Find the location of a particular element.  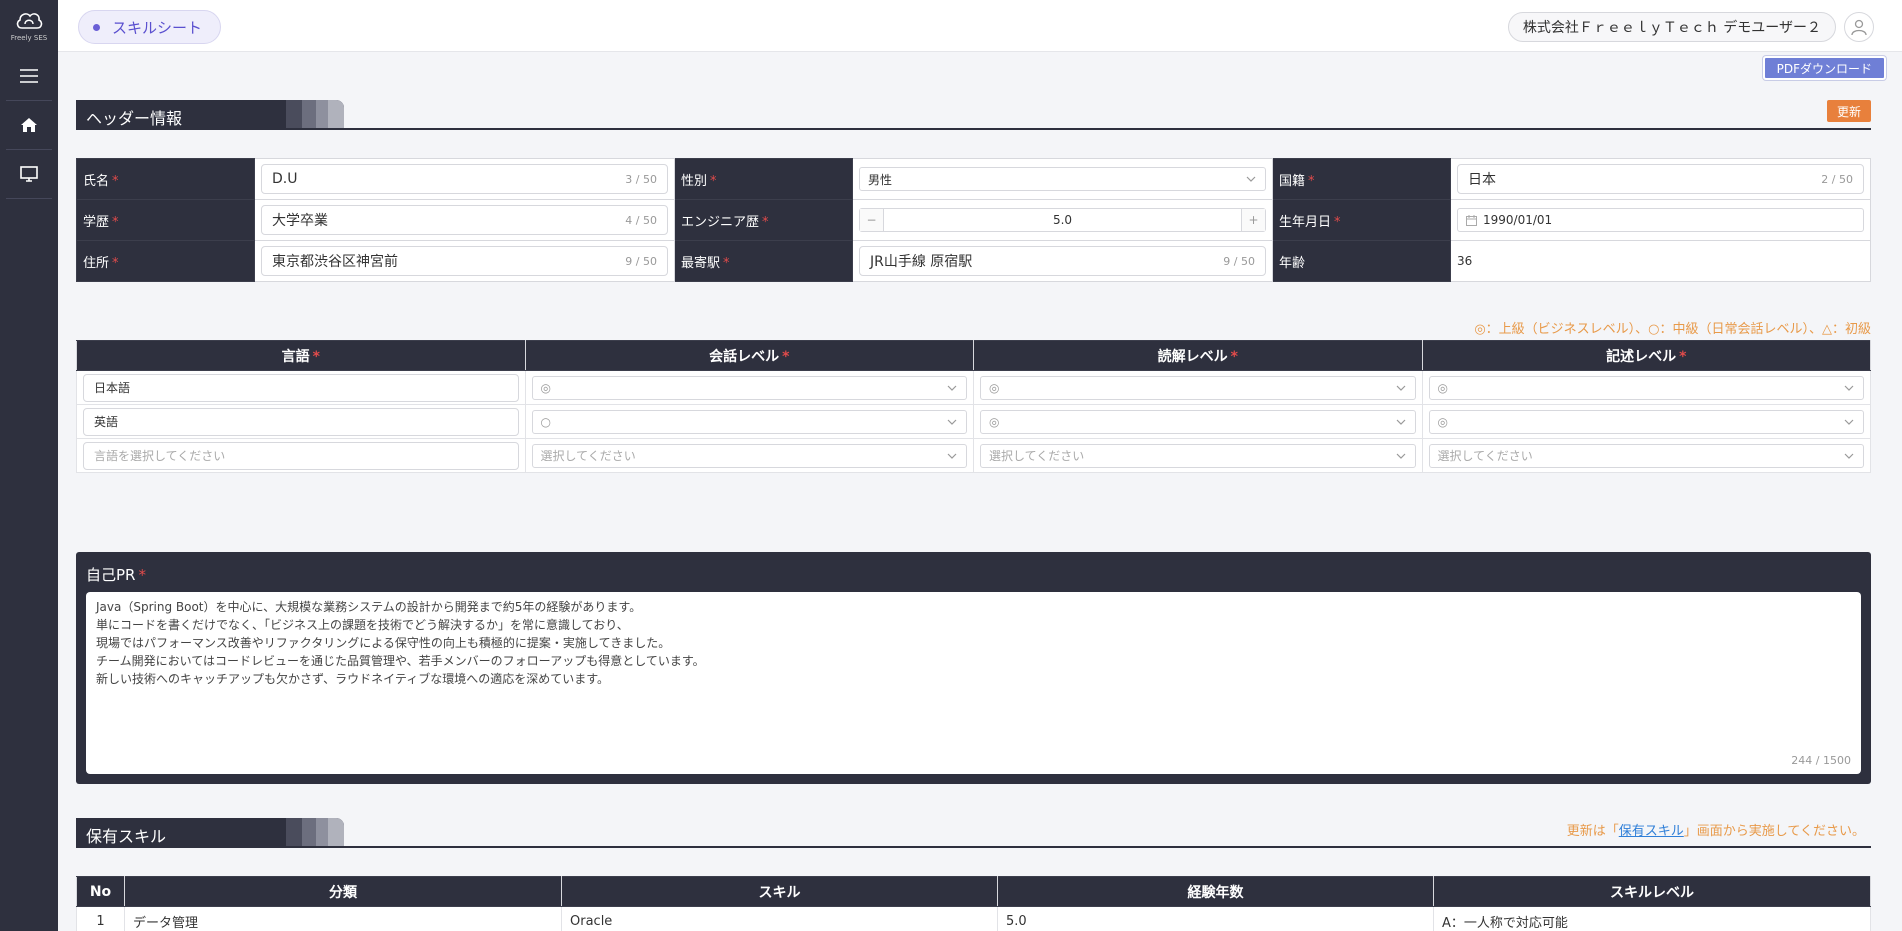

skills-note: 更新は「保有スキル」画面から実施してください。 is located at coordinates (1715, 831).